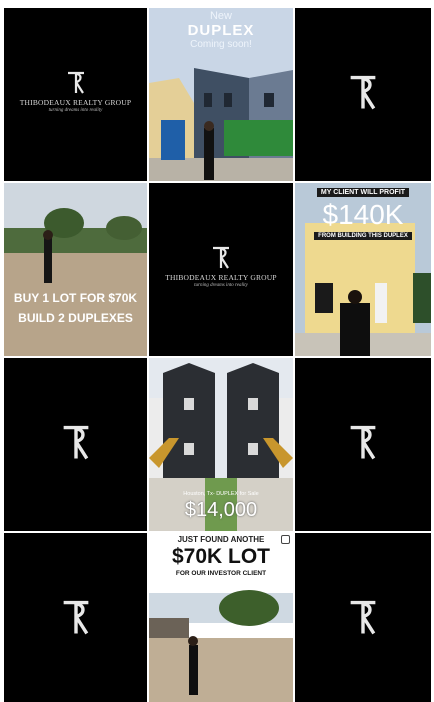 The width and height of the screenshot is (434, 702). Describe the element at coordinates (363, 214) in the screenshot. I see `post-amount-140k: $140K` at that location.